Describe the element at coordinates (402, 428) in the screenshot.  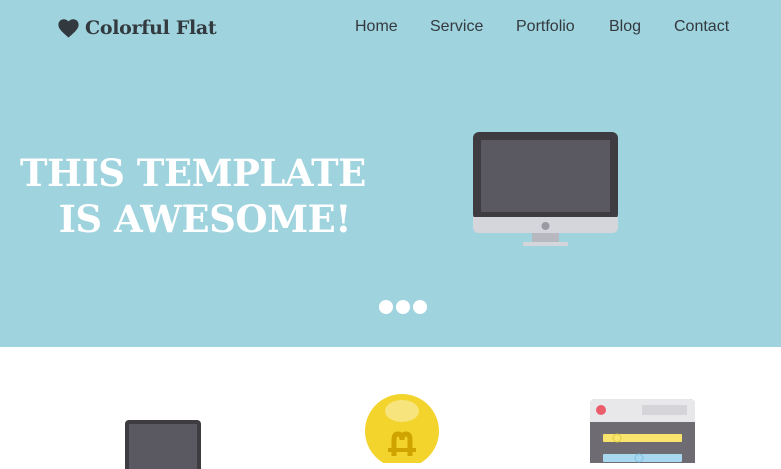
I see `lightbulb-icon` at that location.